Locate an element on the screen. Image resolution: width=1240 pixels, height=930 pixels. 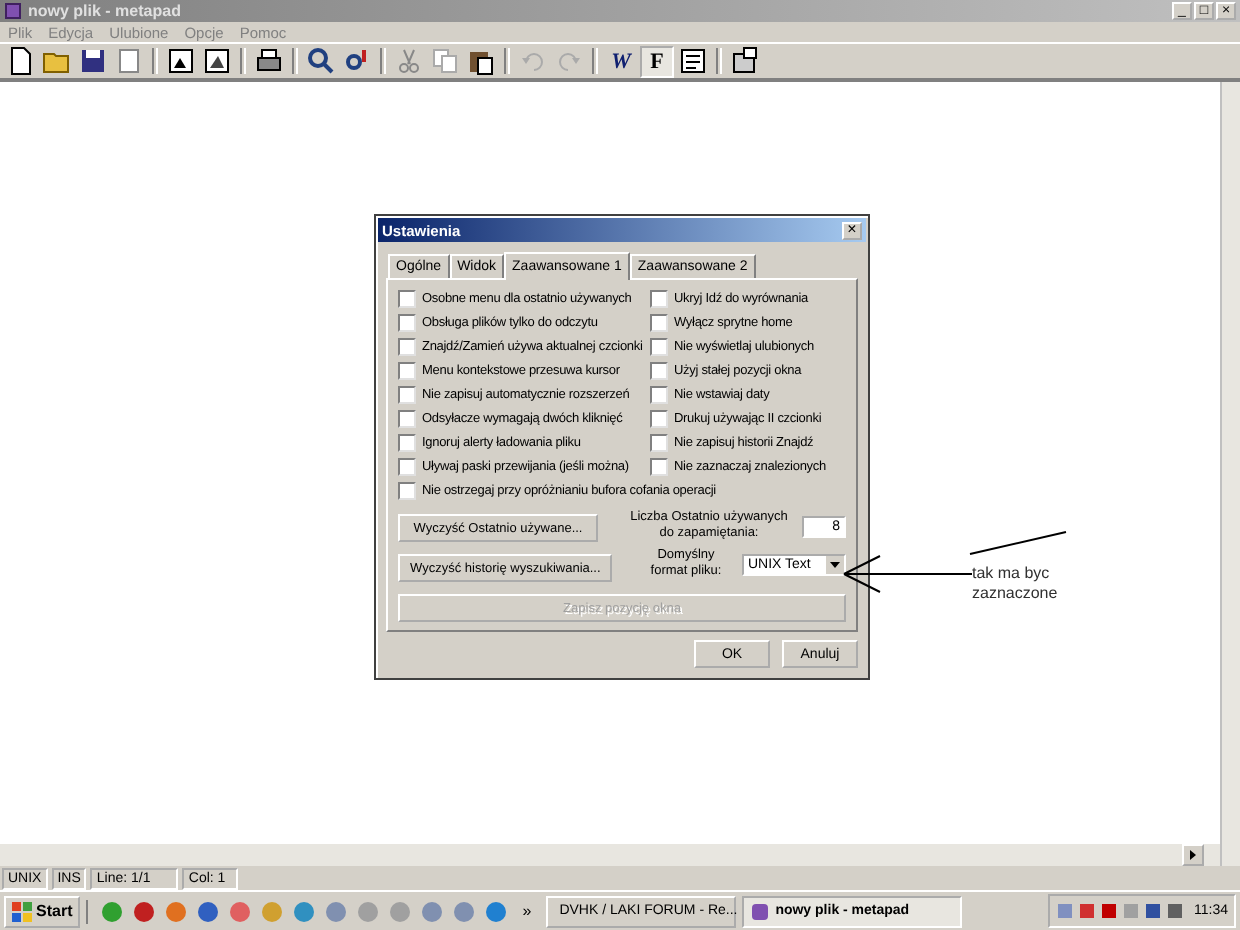
new-file-icon is located at coordinates (21, 61).